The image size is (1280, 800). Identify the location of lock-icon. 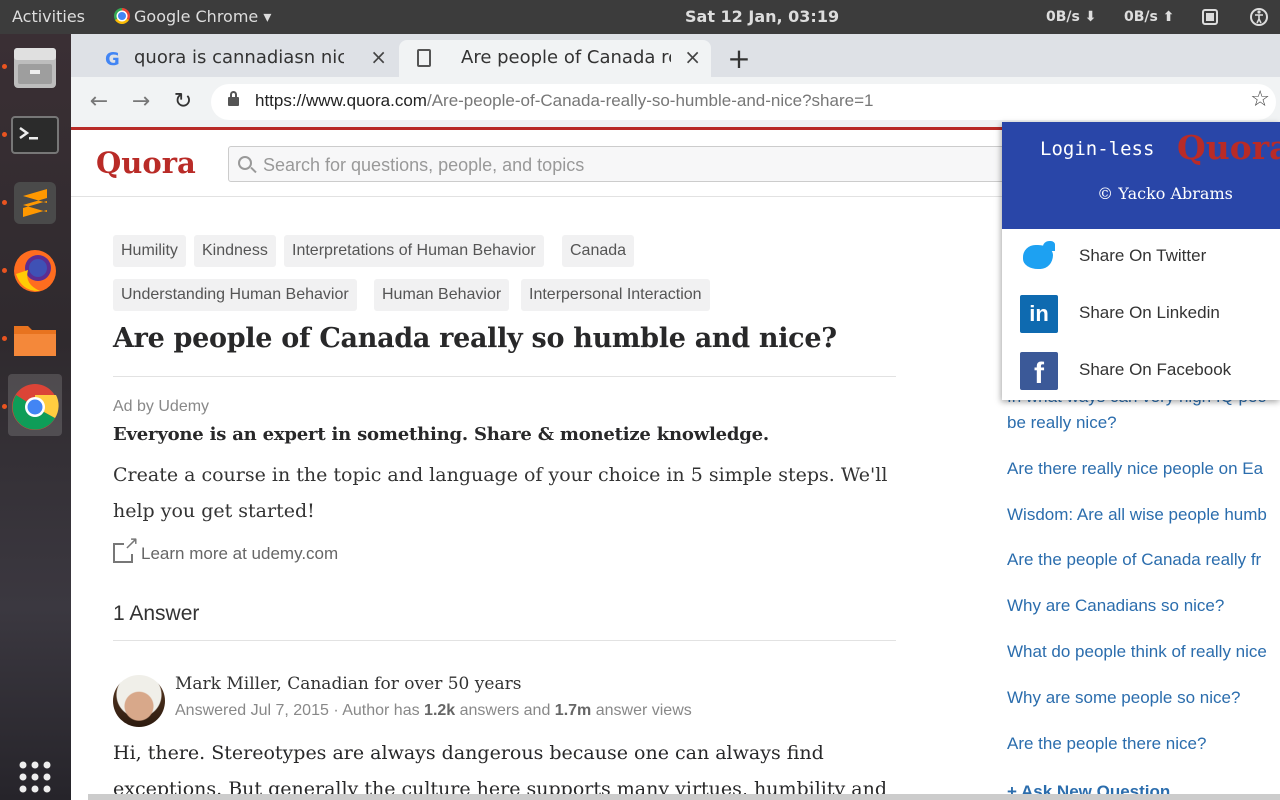
(233, 98).